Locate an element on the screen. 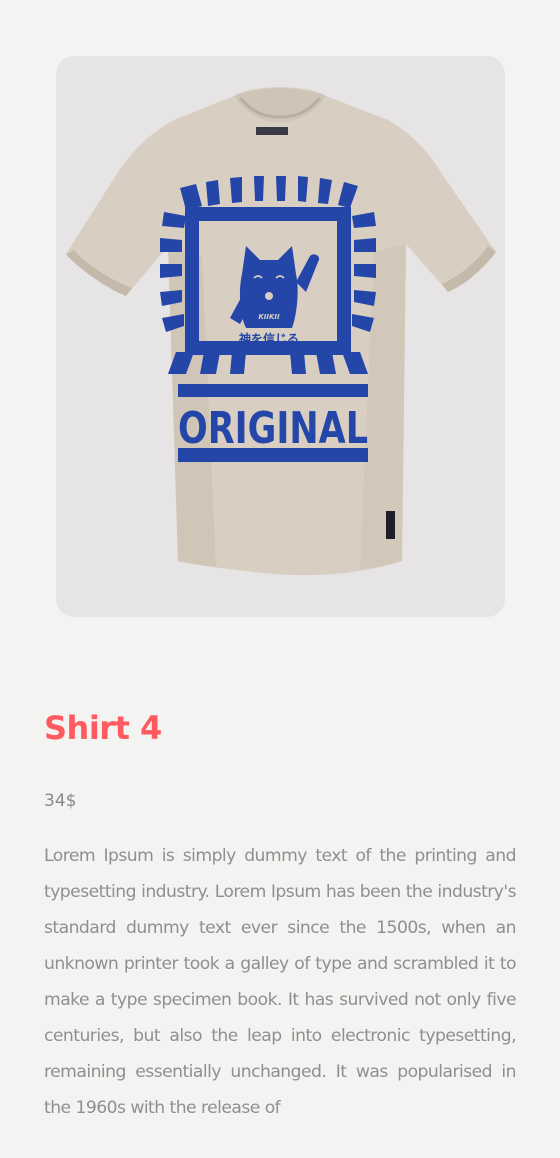 The width and height of the screenshot is (560, 1158). print-brand: KIIKII is located at coordinates (269, 317).